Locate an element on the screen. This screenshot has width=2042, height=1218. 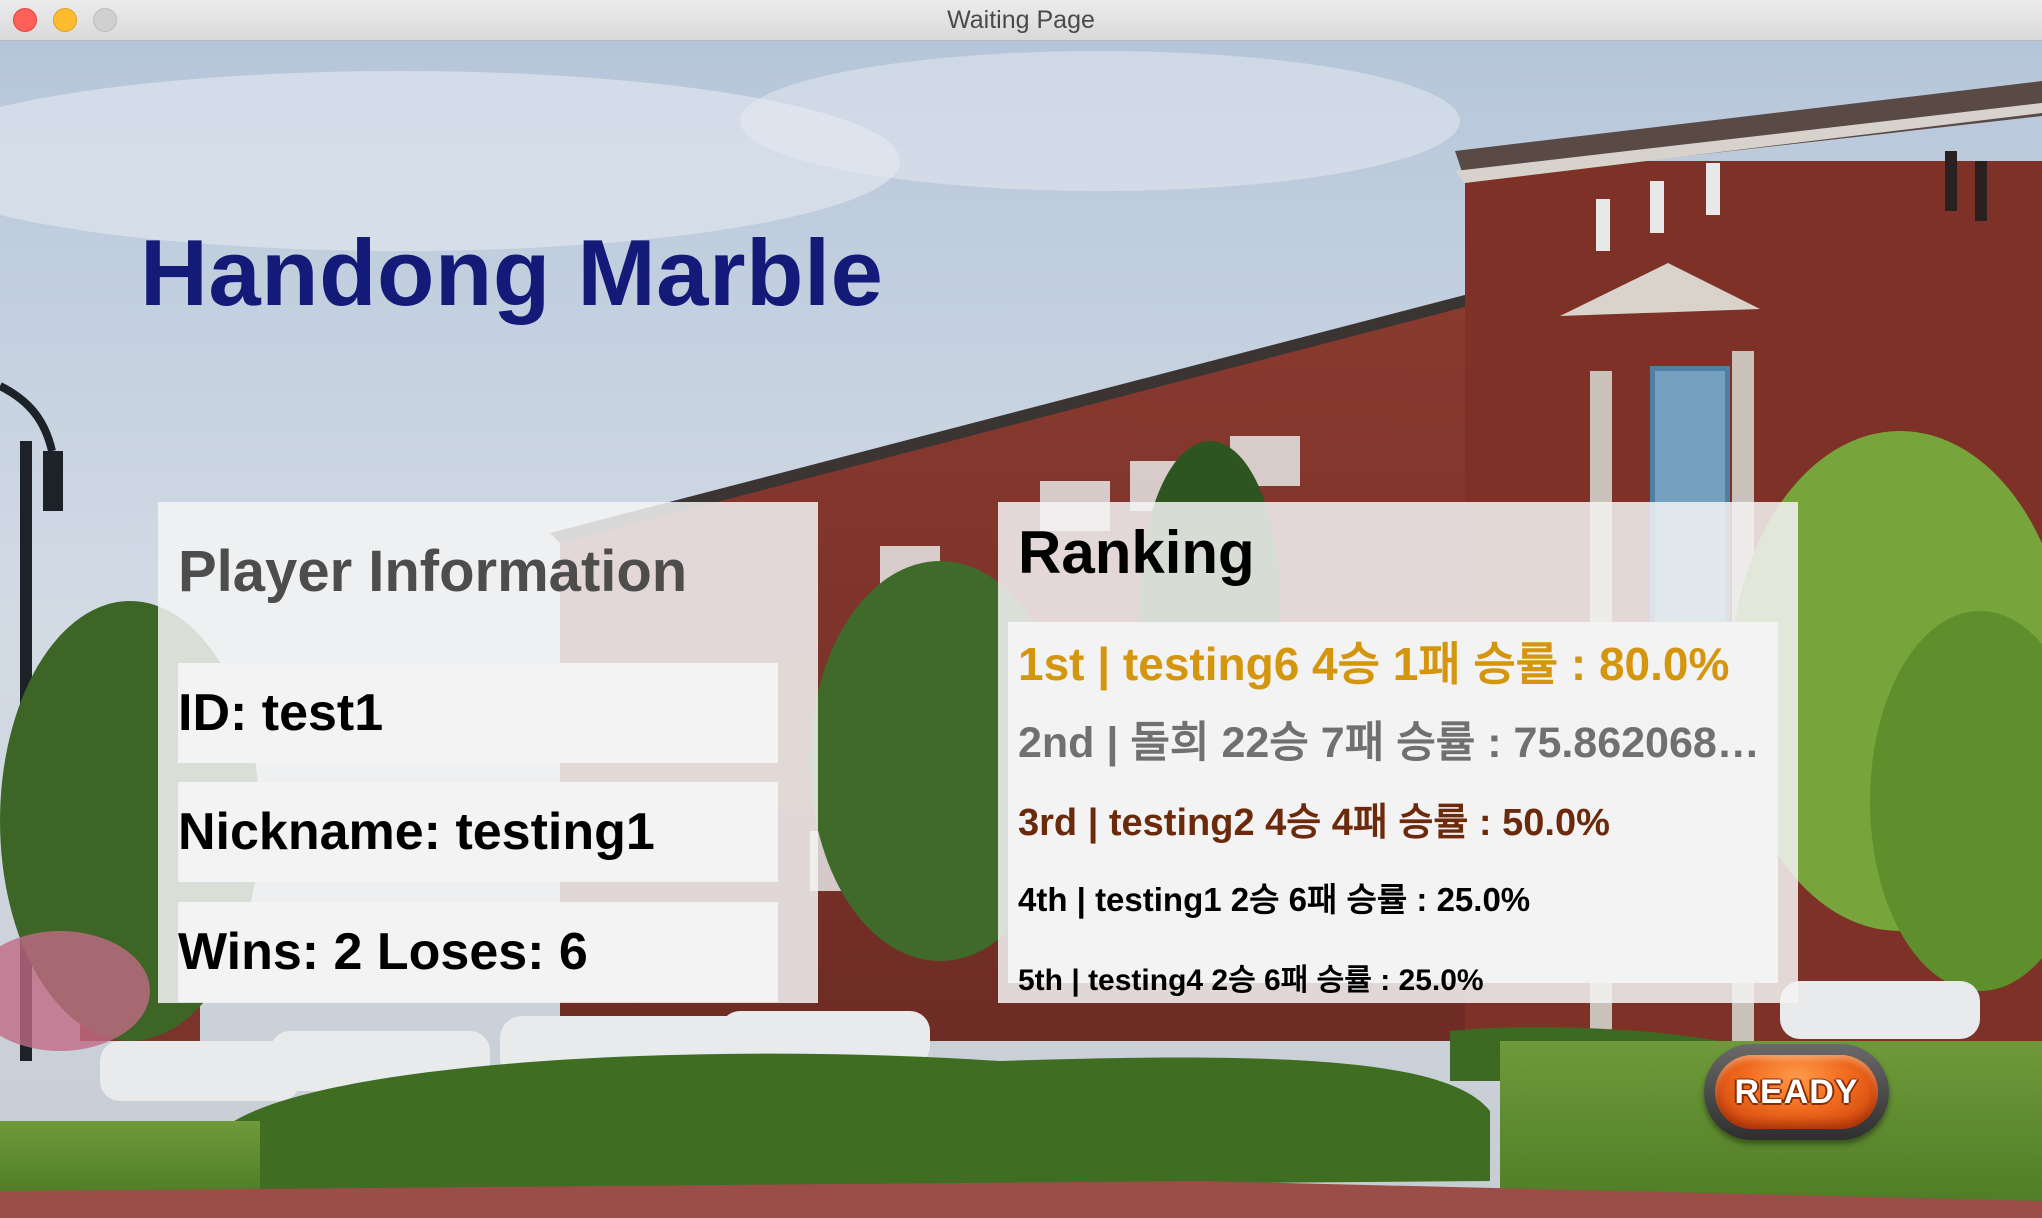
ranking-item-3rd: 3rd | testing2 4승 4패 승률 : 50.0% is located at coordinates (1314, 823).